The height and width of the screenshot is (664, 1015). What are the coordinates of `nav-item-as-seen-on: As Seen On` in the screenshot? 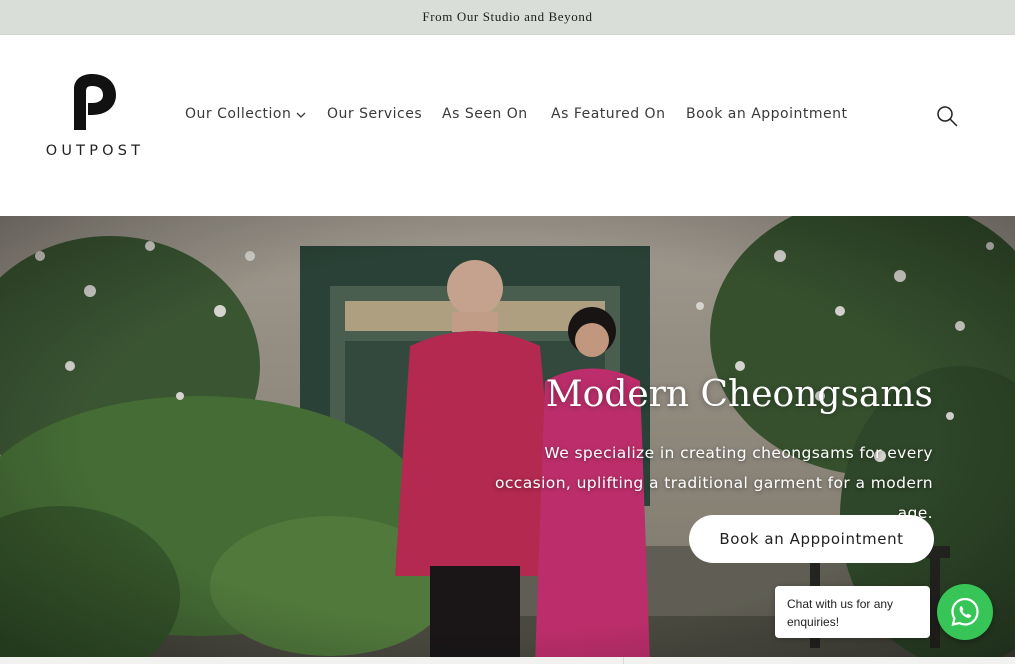 It's located at (485, 114).